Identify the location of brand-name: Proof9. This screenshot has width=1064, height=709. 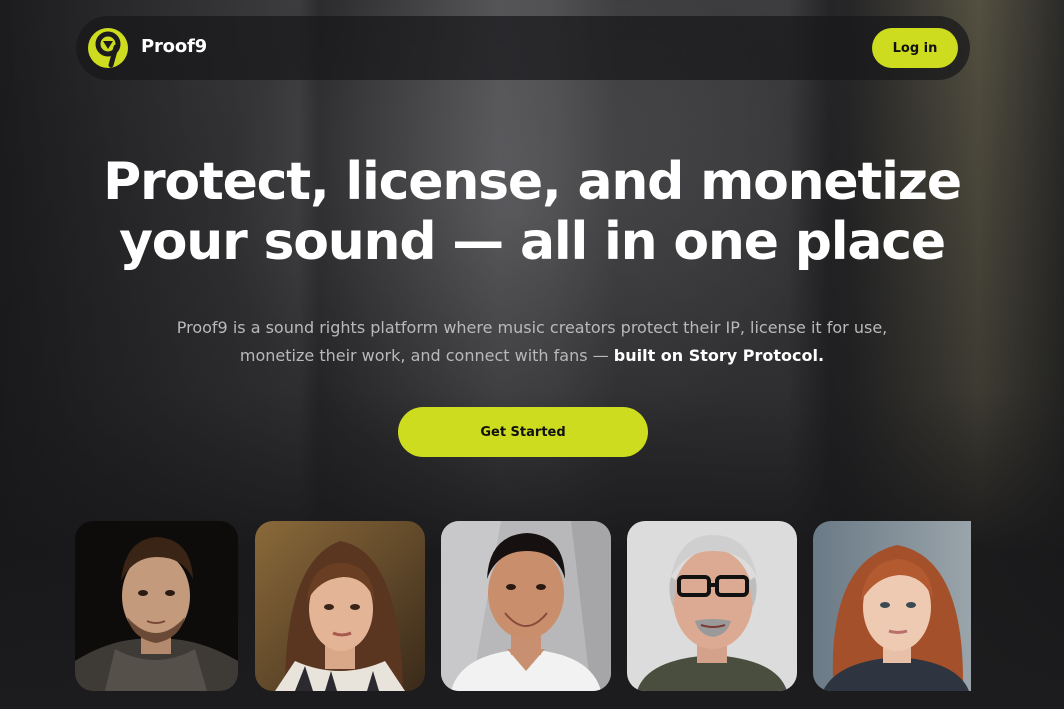
(174, 46).